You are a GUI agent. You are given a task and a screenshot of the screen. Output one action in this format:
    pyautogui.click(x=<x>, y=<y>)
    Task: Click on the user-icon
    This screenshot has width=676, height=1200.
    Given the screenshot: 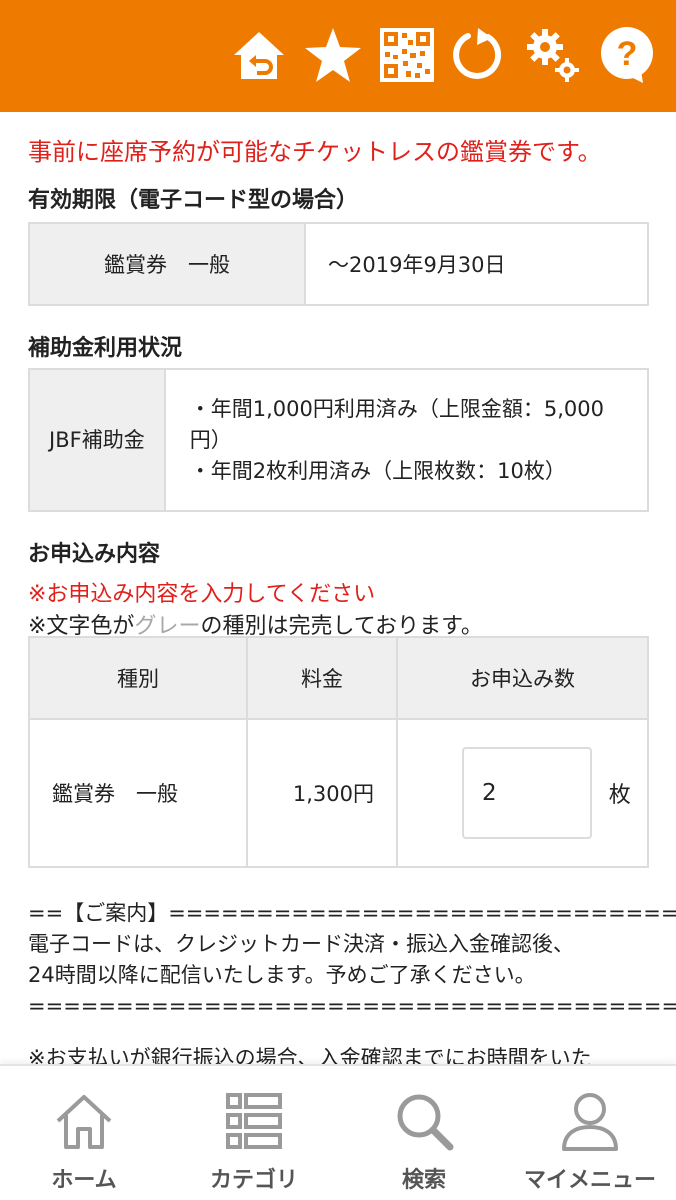 What is the action you would take?
    pyautogui.click(x=590, y=1121)
    